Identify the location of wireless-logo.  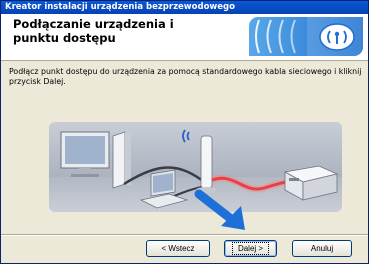
(306, 36).